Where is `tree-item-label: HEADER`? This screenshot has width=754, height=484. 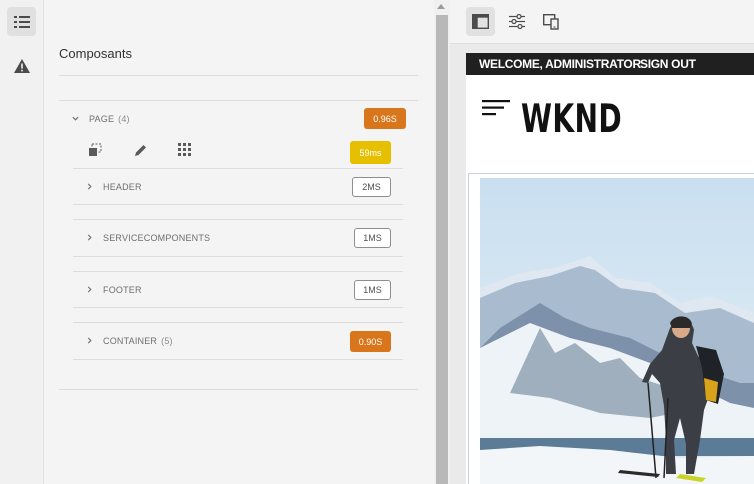
tree-item-label: HEADER is located at coordinates (122, 187).